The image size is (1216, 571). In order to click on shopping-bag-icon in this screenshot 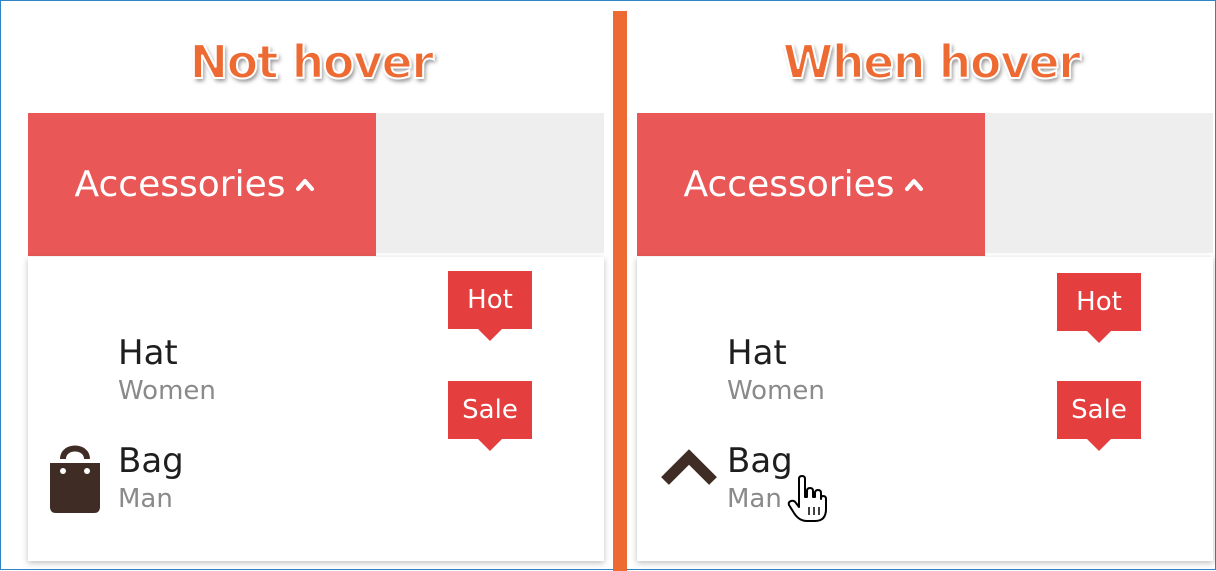, I will do `click(75, 479)`.